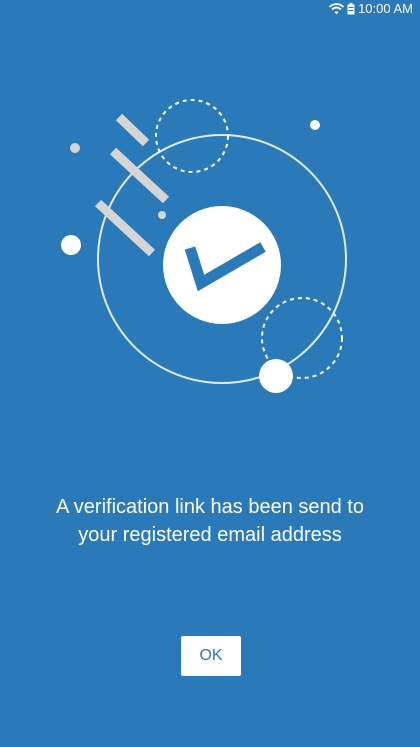 Image resolution: width=420 pixels, height=747 pixels. What do you see at coordinates (315, 125) in the screenshot?
I see `dot-small-right` at bounding box center [315, 125].